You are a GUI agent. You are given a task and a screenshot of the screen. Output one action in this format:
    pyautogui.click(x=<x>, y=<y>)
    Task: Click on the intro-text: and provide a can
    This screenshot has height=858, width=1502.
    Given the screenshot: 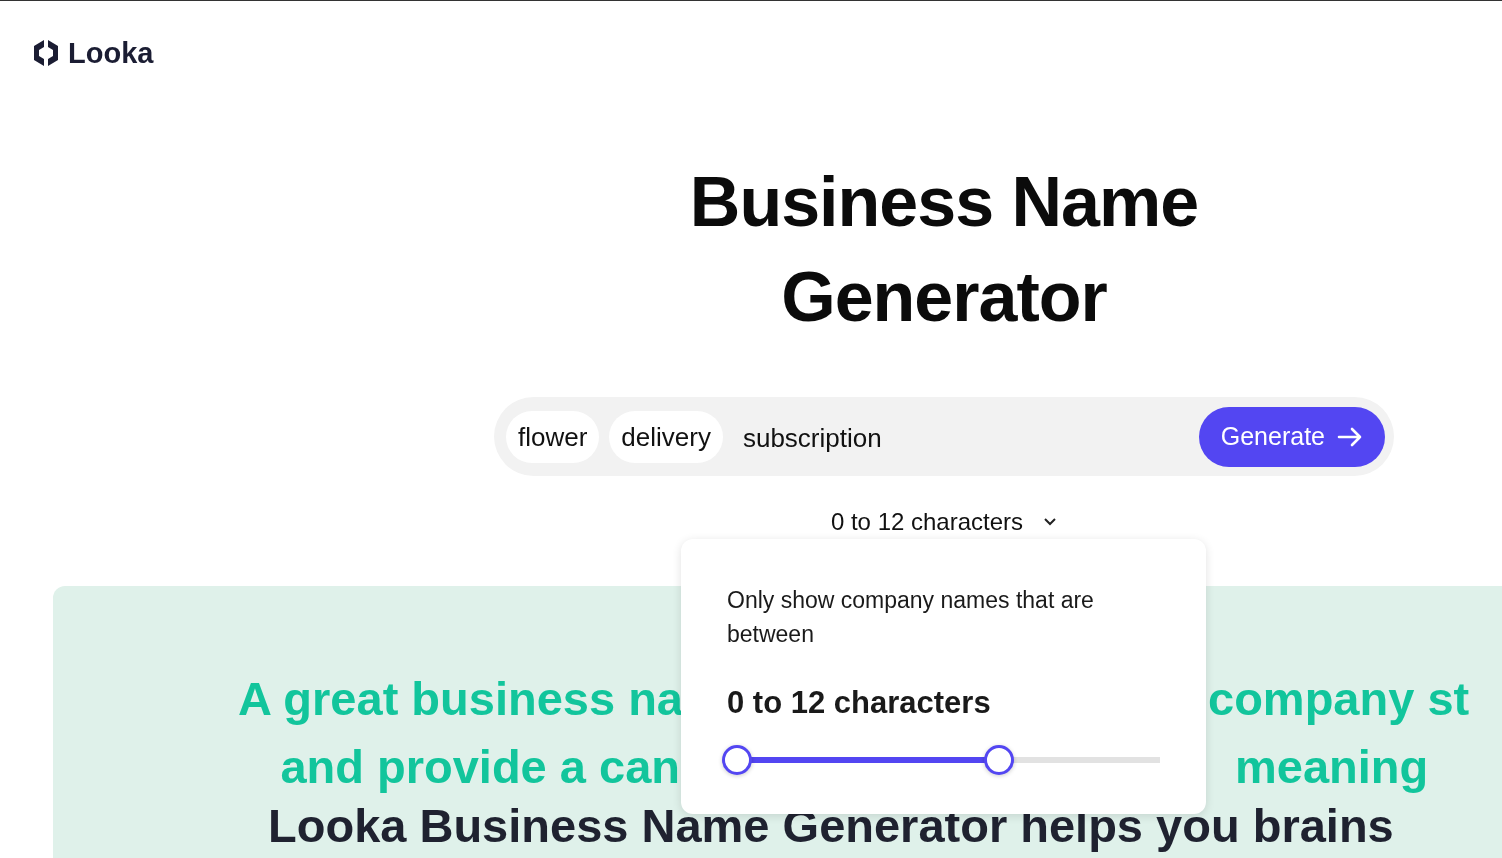 What is the action you would take?
    pyautogui.click(x=480, y=766)
    